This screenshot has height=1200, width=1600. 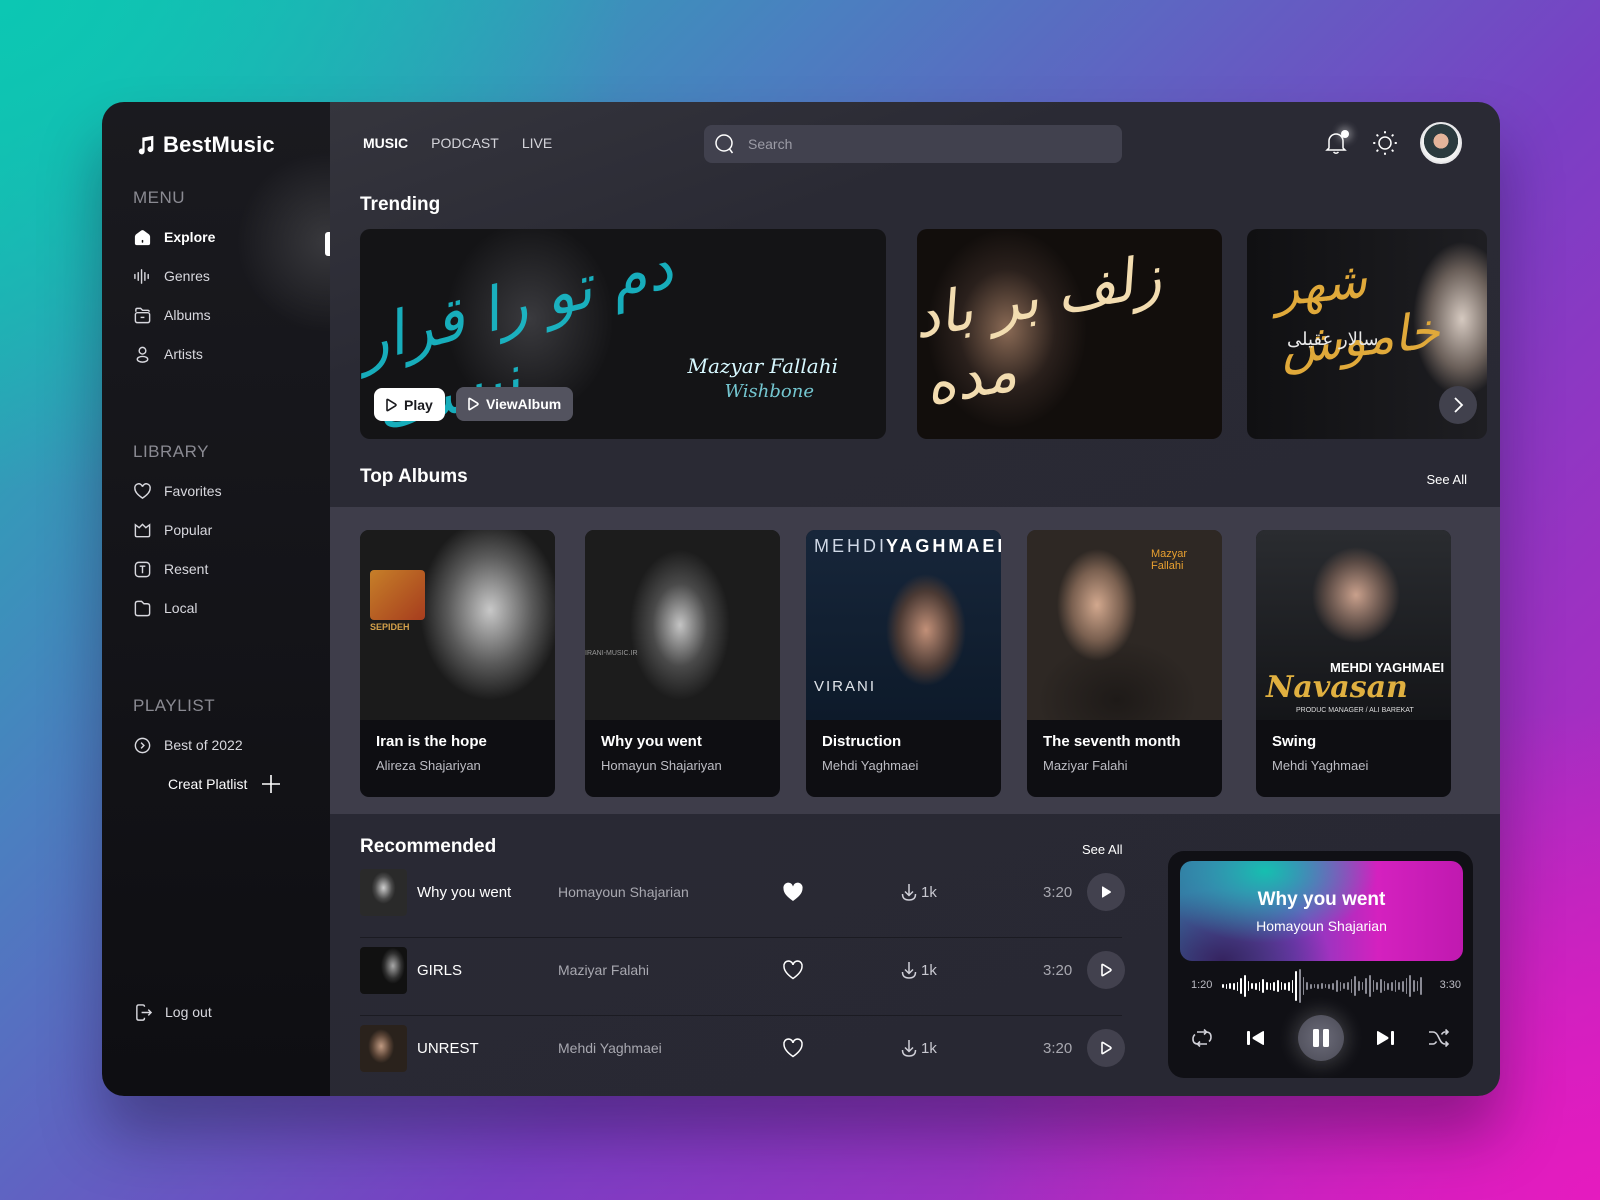 What do you see at coordinates (187, 315) in the screenshot?
I see `sidebar-item-label: Albums` at bounding box center [187, 315].